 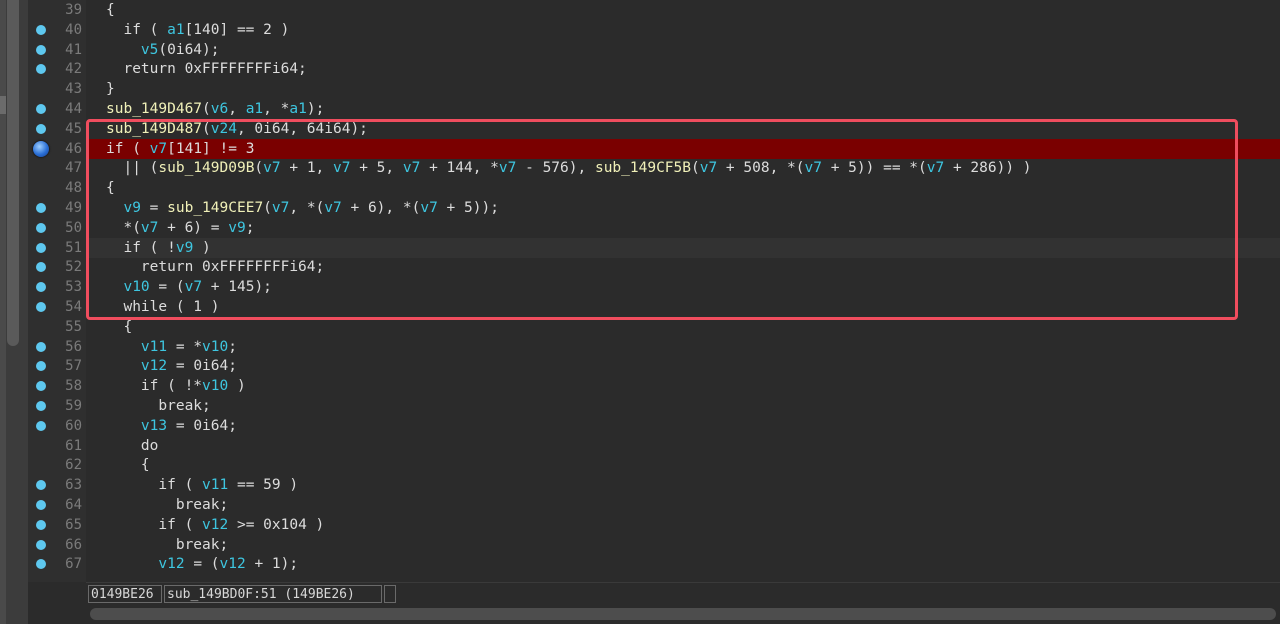 I want to click on code-text: + 5)) == *(, so click(x=874, y=168).